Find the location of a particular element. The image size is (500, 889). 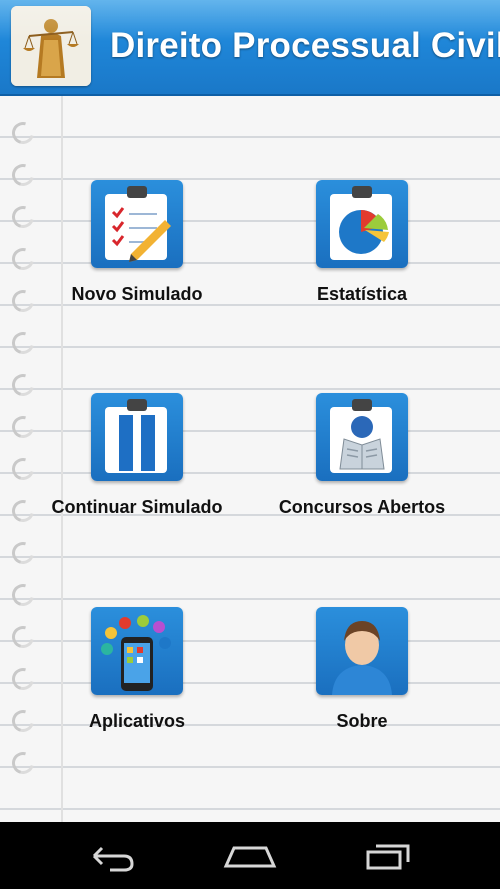

smartphone-apps-icon is located at coordinates (137, 651).